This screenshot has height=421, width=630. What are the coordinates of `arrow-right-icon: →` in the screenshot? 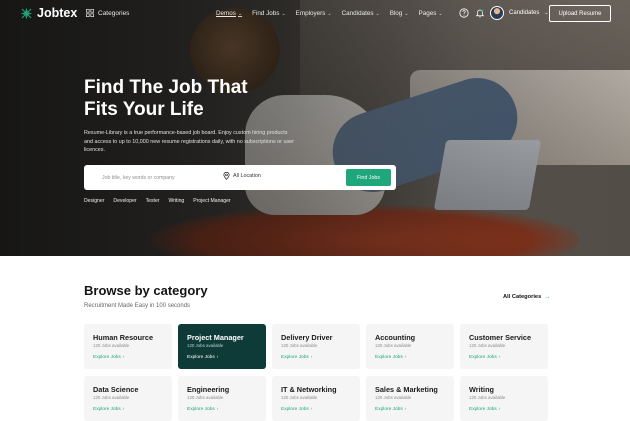 It's located at (547, 297).